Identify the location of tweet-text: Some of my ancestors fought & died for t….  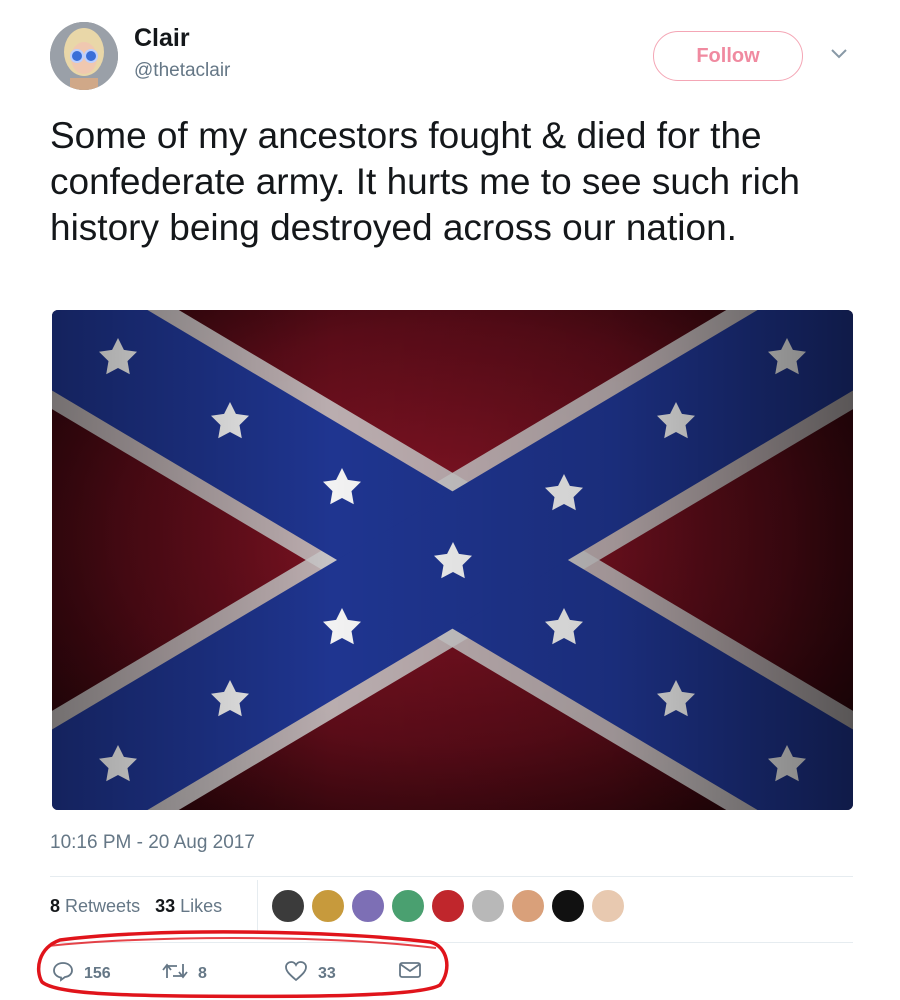
(425, 181).